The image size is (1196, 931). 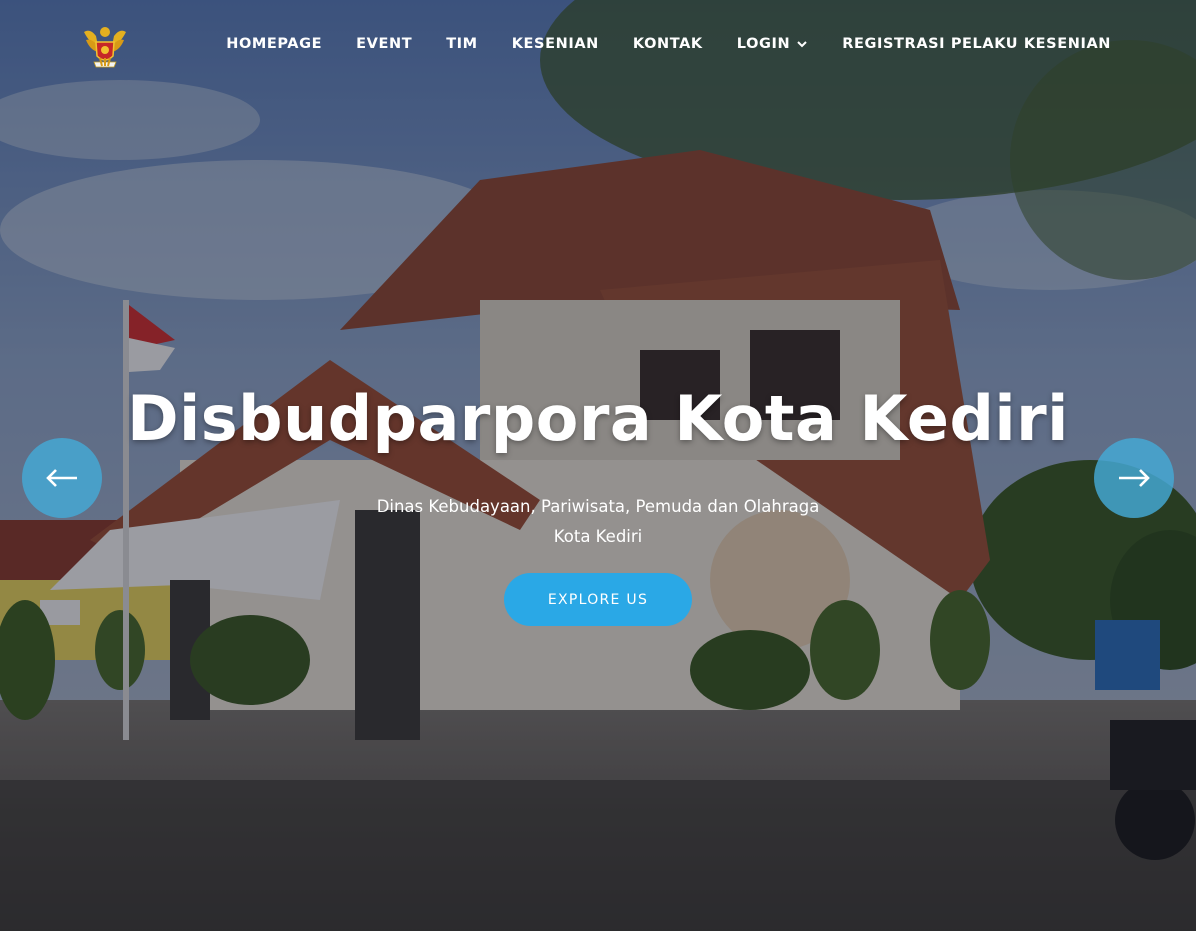 What do you see at coordinates (598, 418) in the screenshot?
I see `hero-title: Disbudparpora Kota Kediri` at bounding box center [598, 418].